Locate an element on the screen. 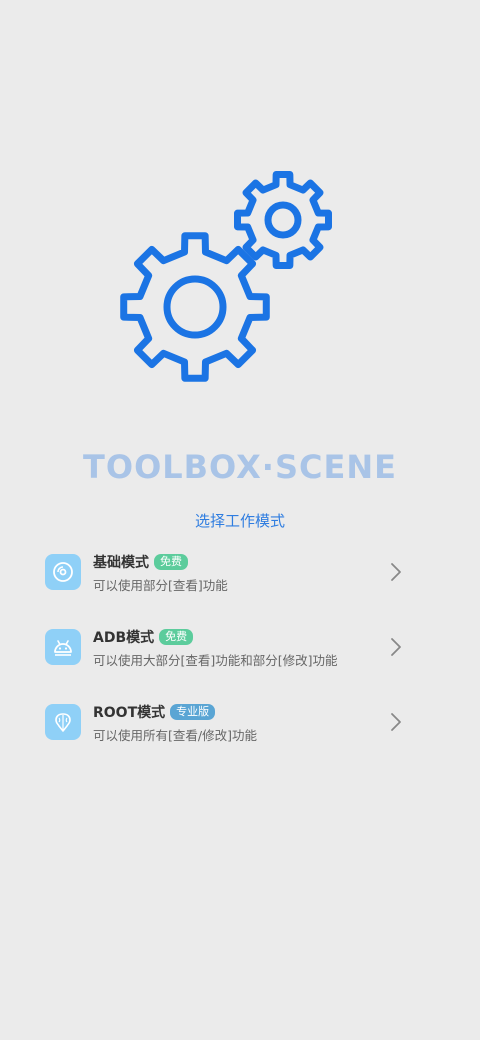  select-mode-subtitle: 选择工作模式 is located at coordinates (239, 521).